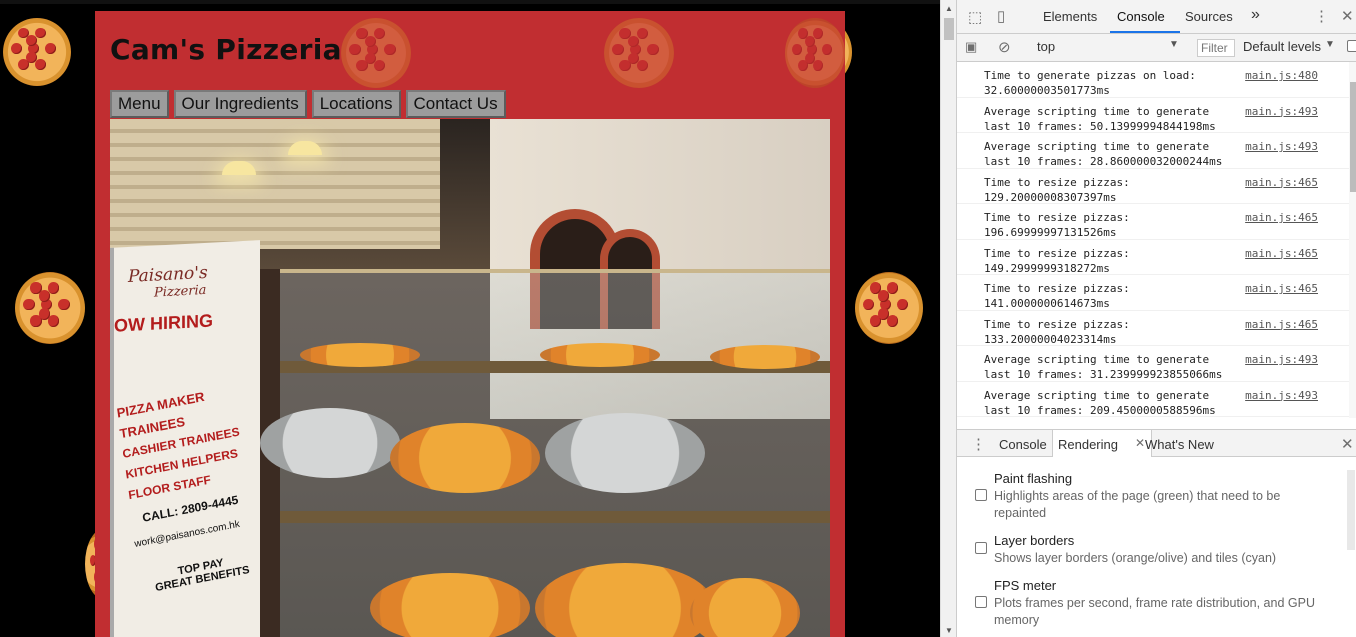 The width and height of the screenshot is (1356, 637). Describe the element at coordinates (1141, 16) in the screenshot. I see `tab-console: Console` at that location.